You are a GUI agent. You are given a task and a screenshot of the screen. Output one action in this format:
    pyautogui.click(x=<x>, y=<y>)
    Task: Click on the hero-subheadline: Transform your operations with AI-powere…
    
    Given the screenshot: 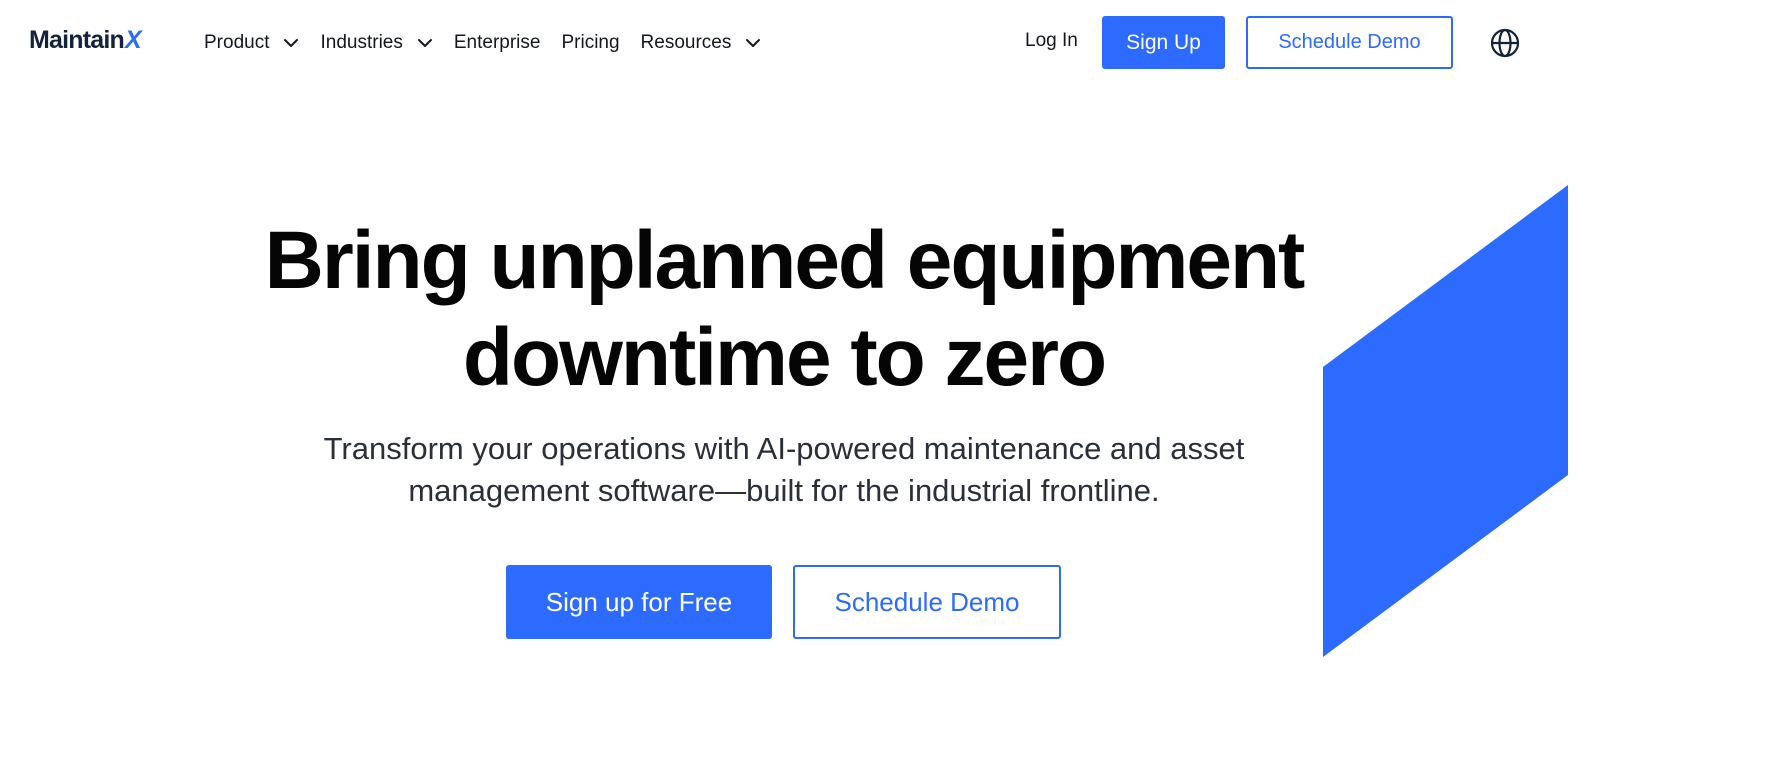 What is the action you would take?
    pyautogui.click(x=784, y=470)
    